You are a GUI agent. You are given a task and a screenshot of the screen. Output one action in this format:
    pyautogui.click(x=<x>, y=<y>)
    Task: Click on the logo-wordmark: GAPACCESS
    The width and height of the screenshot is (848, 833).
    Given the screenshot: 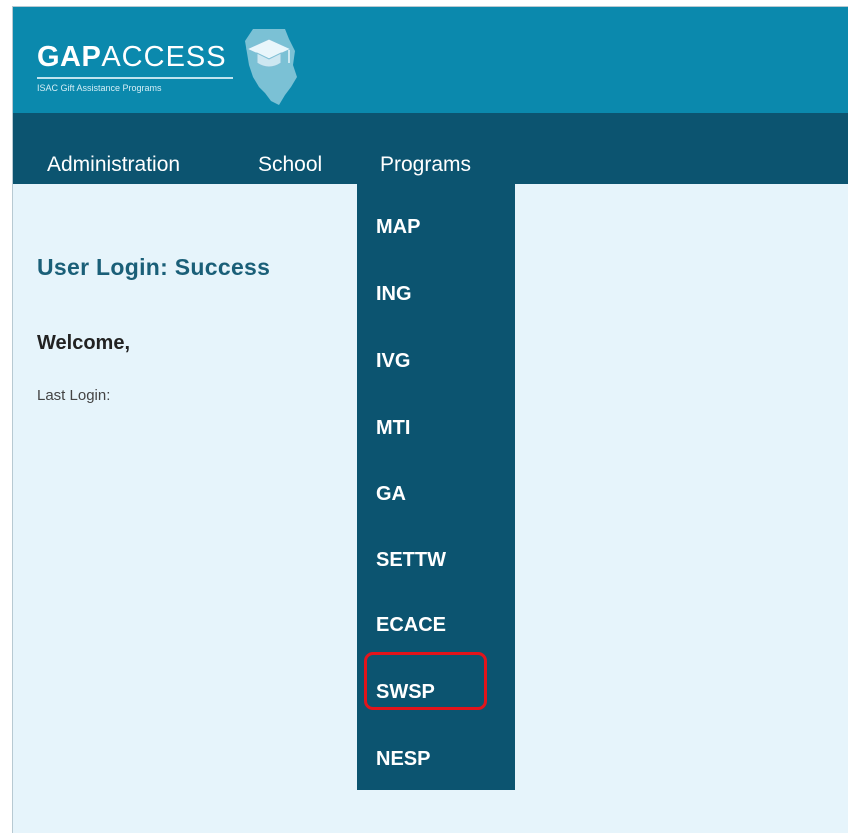 What is the action you would take?
    pyautogui.click(x=132, y=57)
    